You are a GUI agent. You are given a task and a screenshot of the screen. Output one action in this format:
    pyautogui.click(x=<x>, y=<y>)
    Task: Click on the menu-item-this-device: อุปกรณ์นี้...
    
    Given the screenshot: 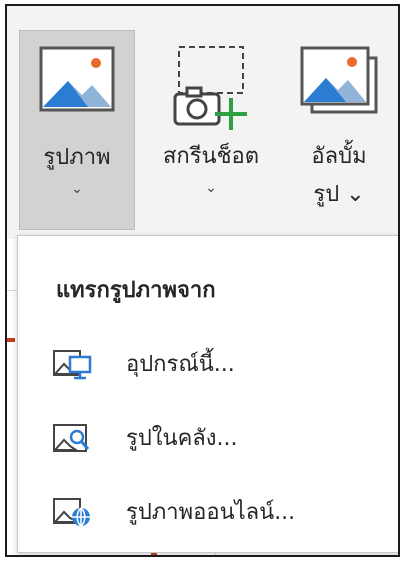 What is the action you would take?
    pyautogui.click(x=208, y=363)
    